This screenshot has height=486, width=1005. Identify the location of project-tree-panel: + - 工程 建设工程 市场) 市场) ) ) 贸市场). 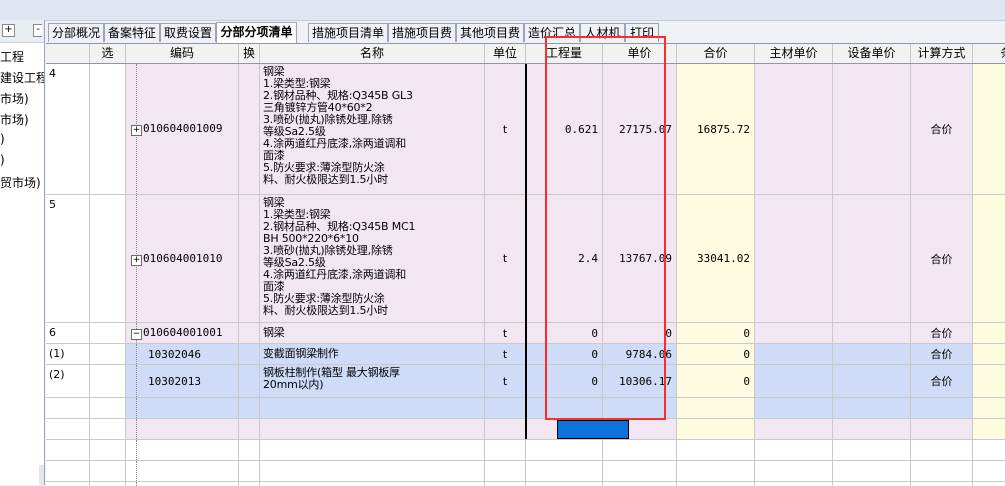
(22, 252).